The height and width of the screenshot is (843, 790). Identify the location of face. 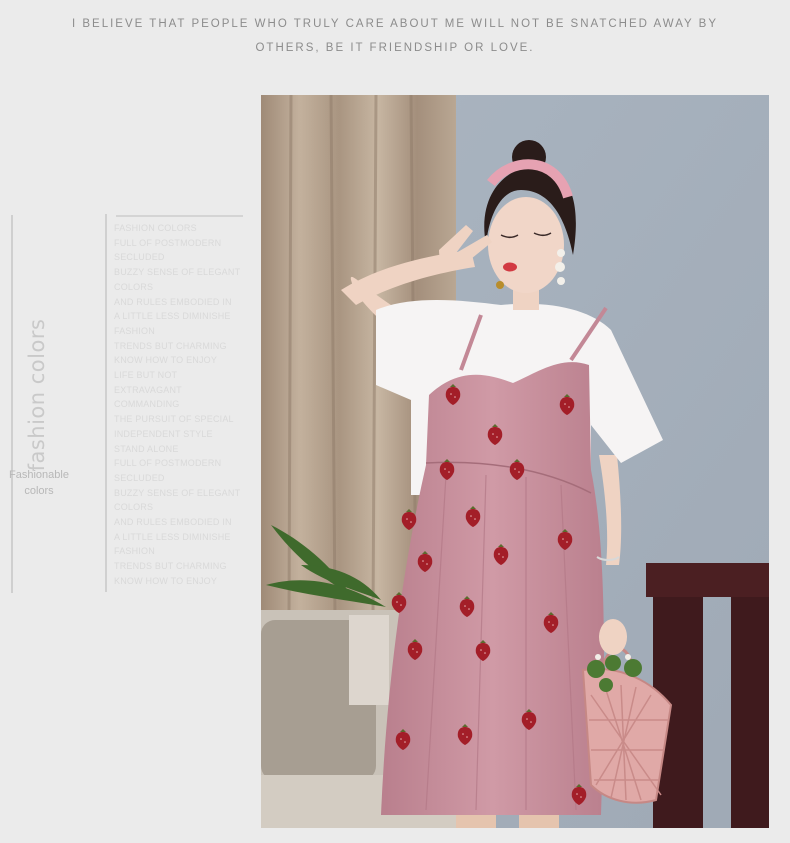
(526, 245).